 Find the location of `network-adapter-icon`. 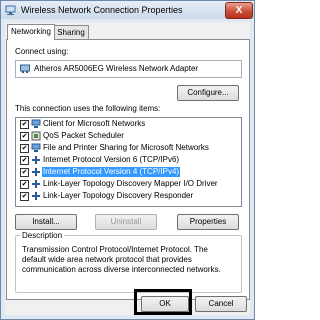

network-adapter-icon is located at coordinates (25, 68).